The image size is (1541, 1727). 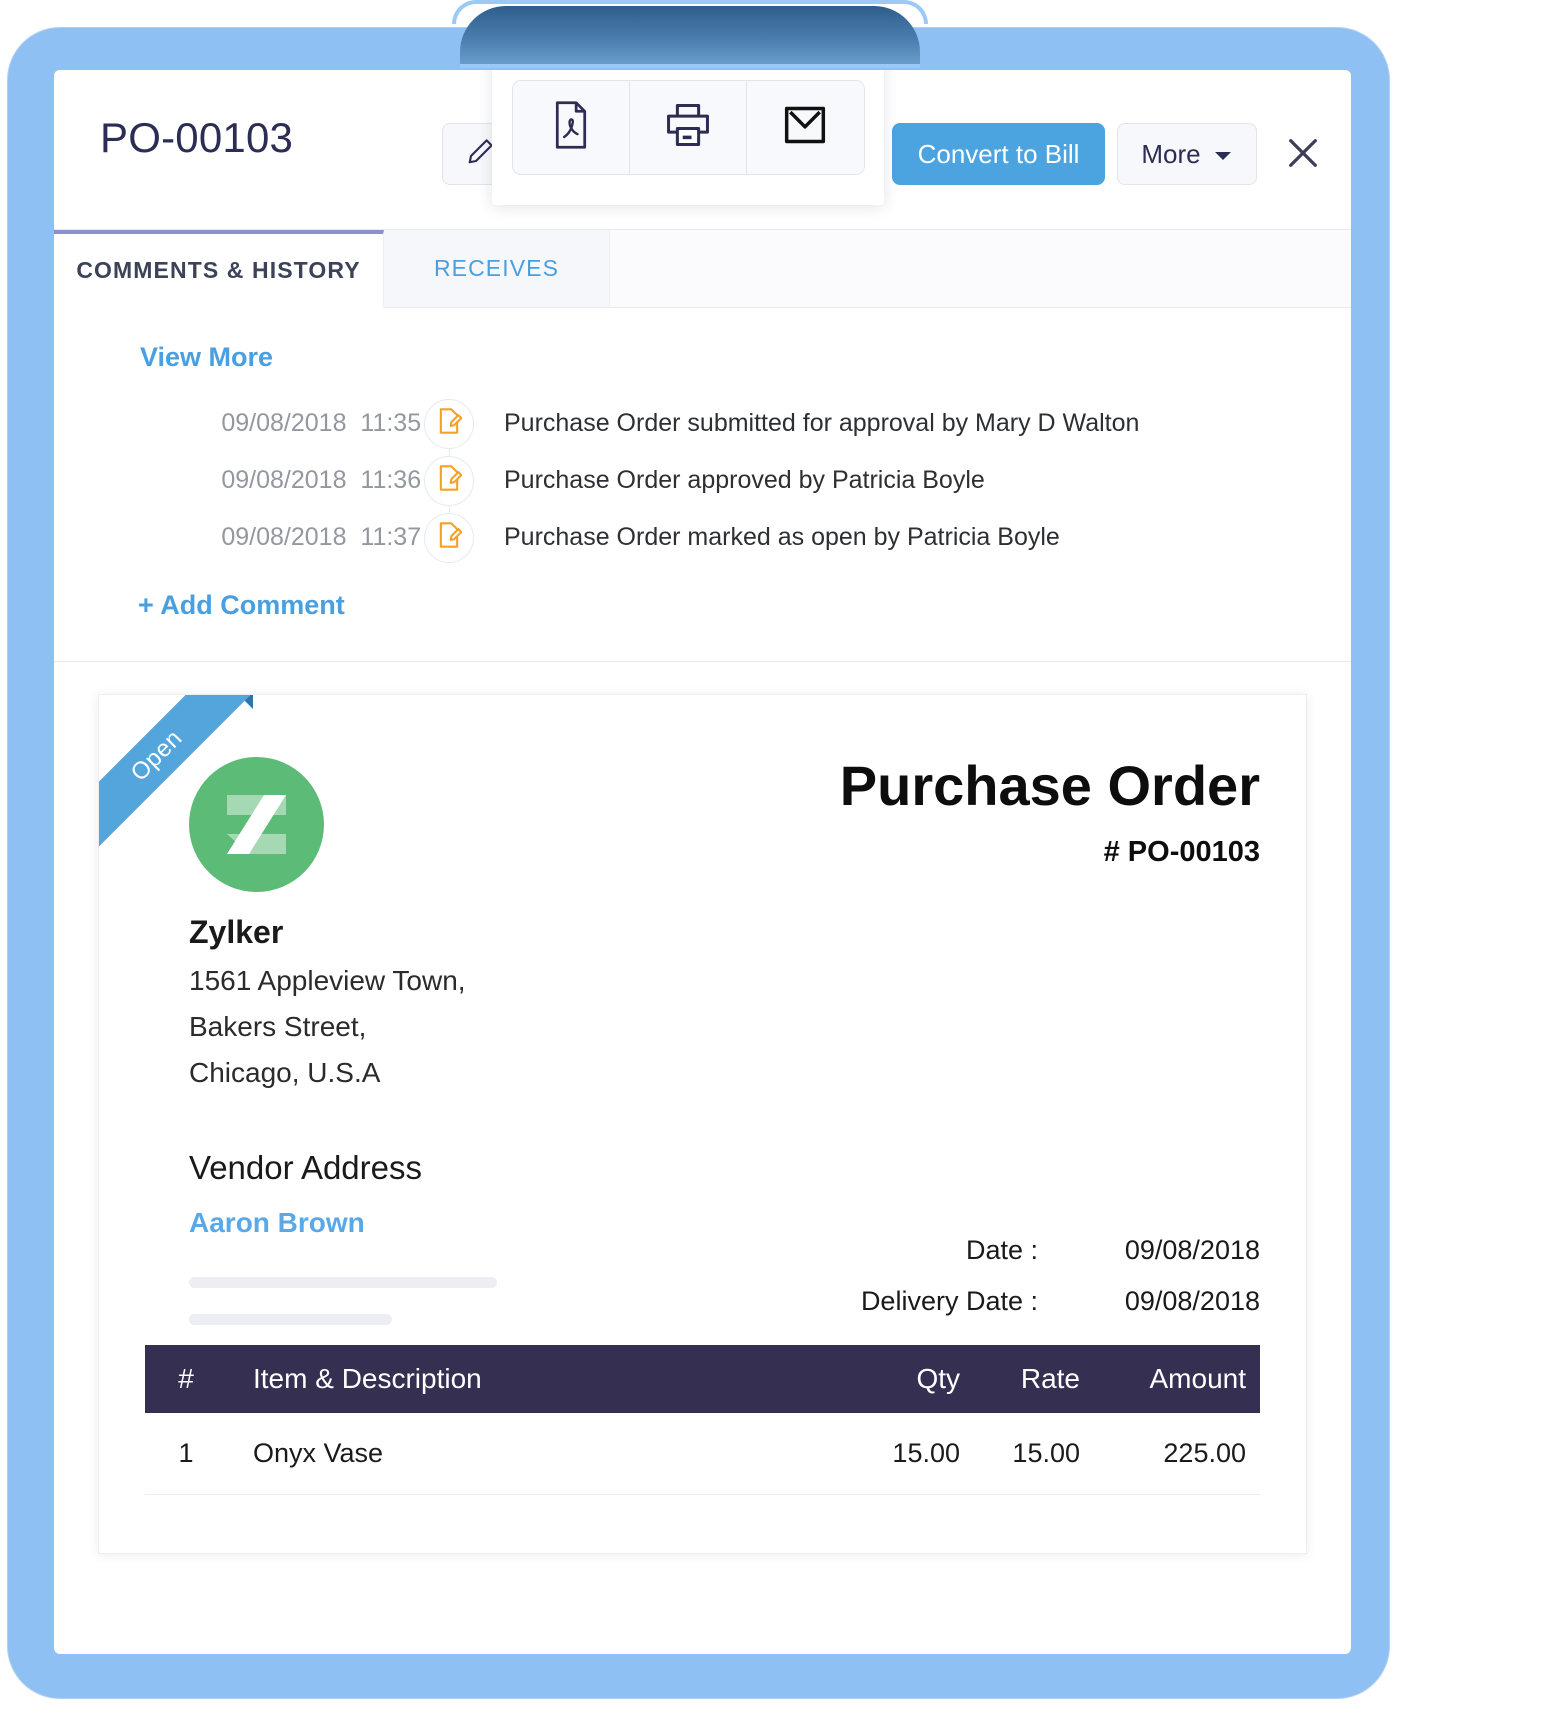 What do you see at coordinates (1049, 921) in the screenshot?
I see `document-title-block: Purchase Order # PO-00103` at bounding box center [1049, 921].